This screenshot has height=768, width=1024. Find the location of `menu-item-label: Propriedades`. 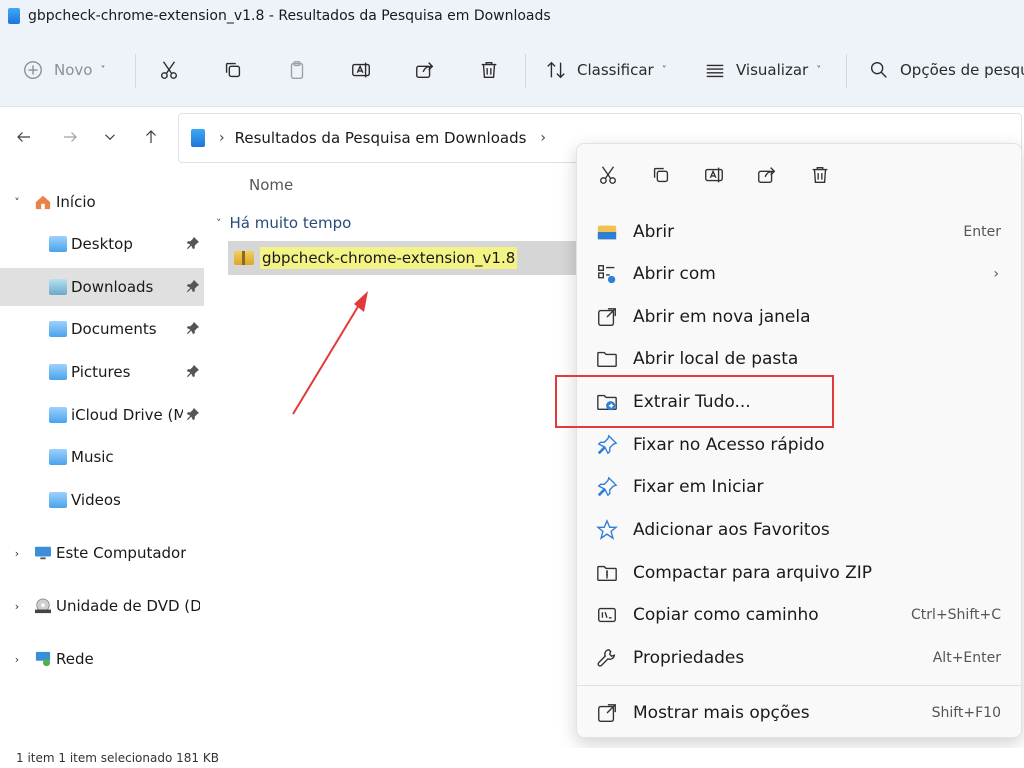

menu-item-label: Propriedades is located at coordinates (689, 658).